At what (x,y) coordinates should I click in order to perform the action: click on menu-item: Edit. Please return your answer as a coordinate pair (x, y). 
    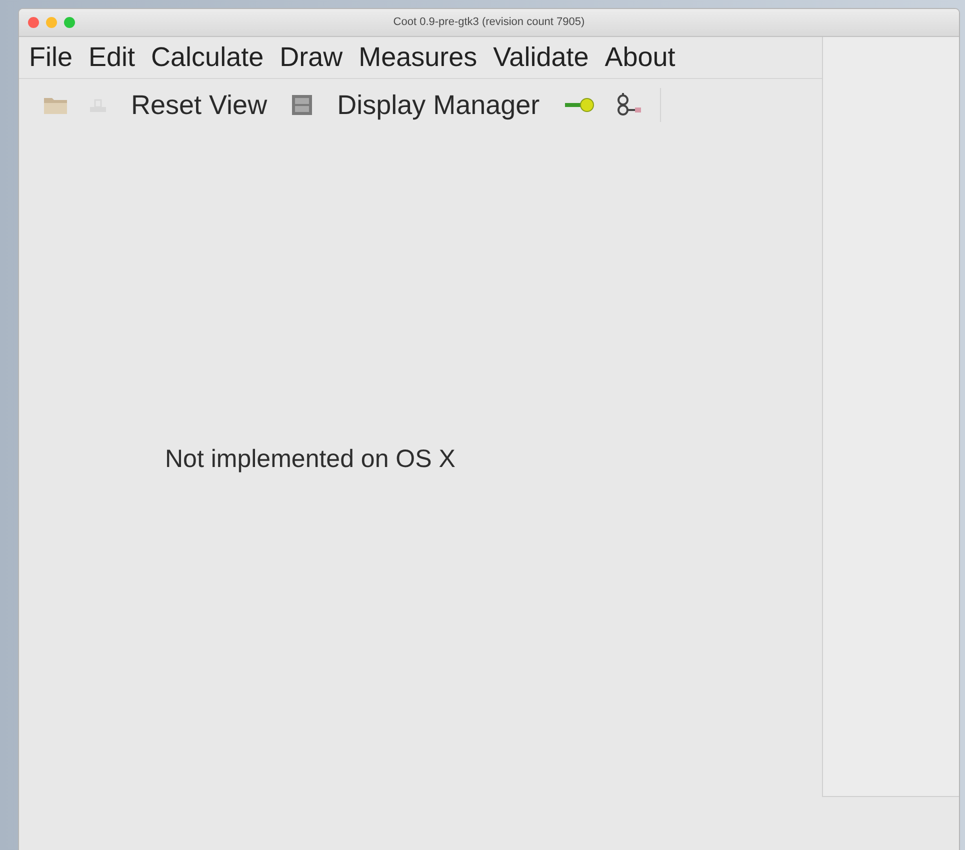
    Looking at the image, I should click on (112, 57).